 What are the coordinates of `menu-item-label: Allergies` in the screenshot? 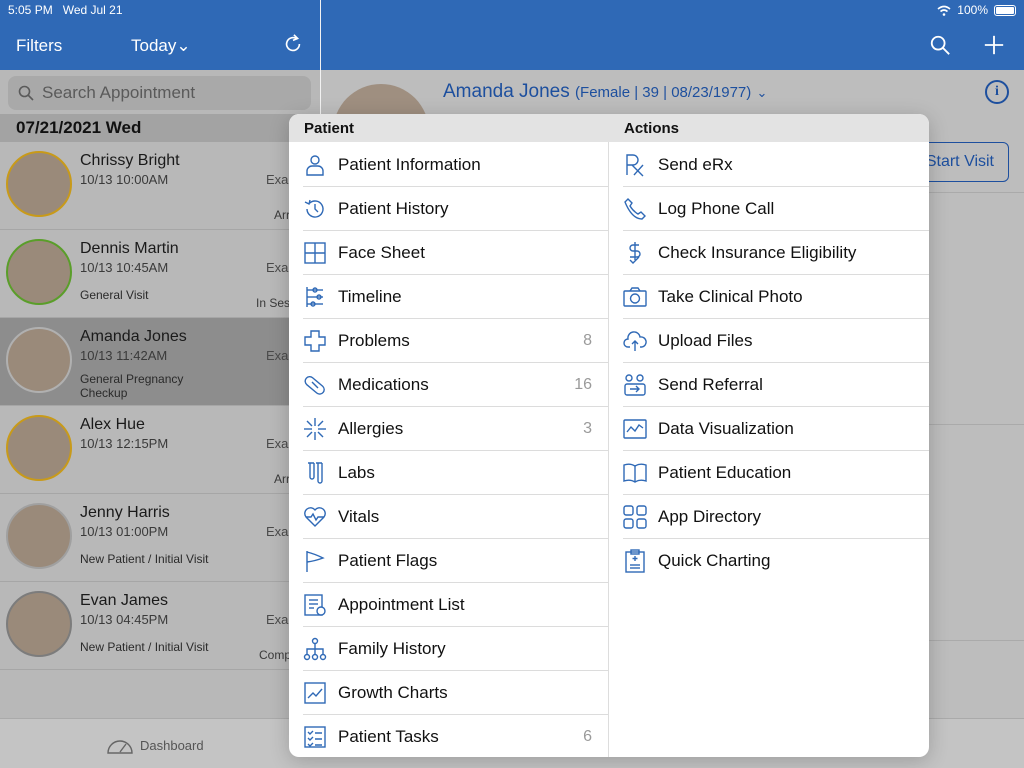 It's located at (371, 428).